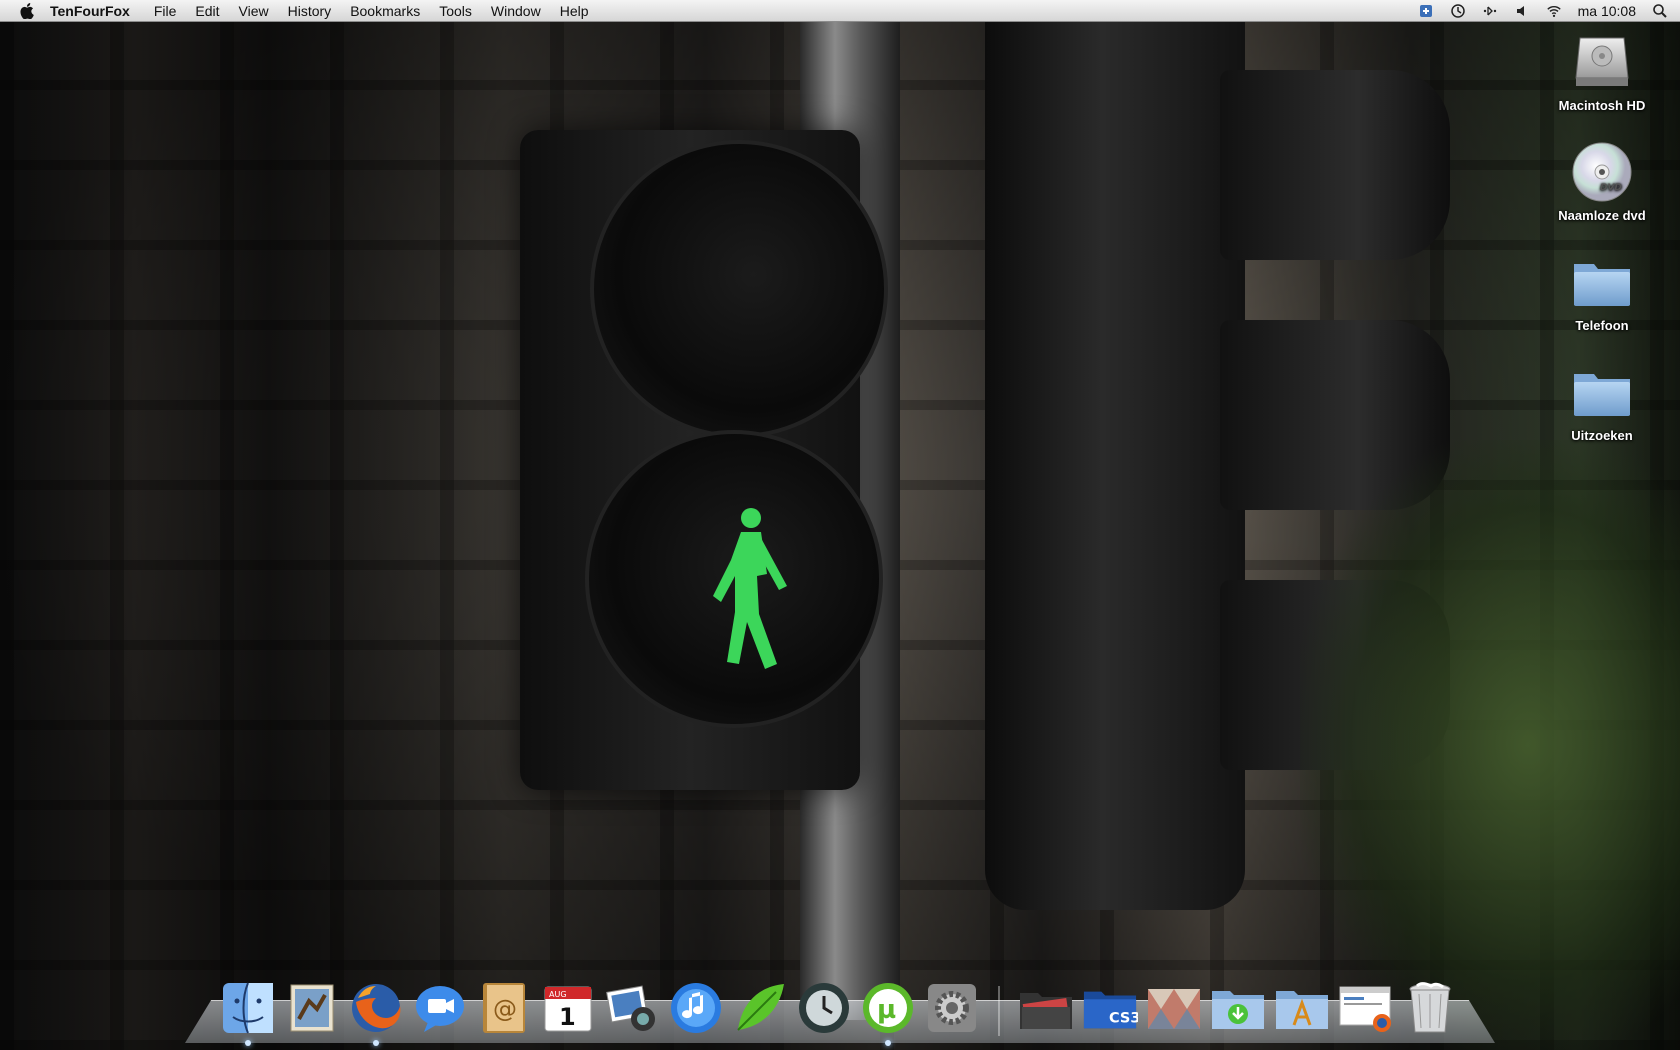  I want to click on desktop-icon-dvd: DVD Naamloze dvd, so click(1602, 181).